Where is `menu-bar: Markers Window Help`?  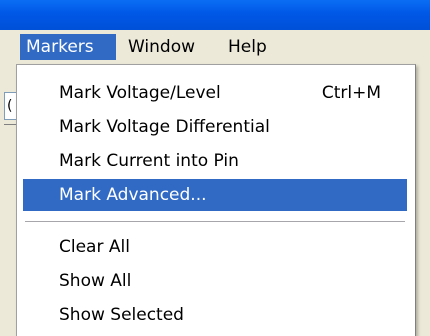
menu-bar: Markers Window Help is located at coordinates (215, 47).